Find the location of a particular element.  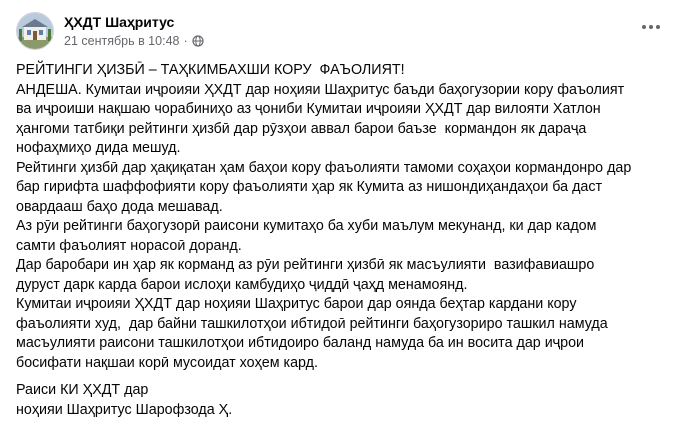

signature-line: Раиси КИ ҲХДТ дар is located at coordinates (82, 390).